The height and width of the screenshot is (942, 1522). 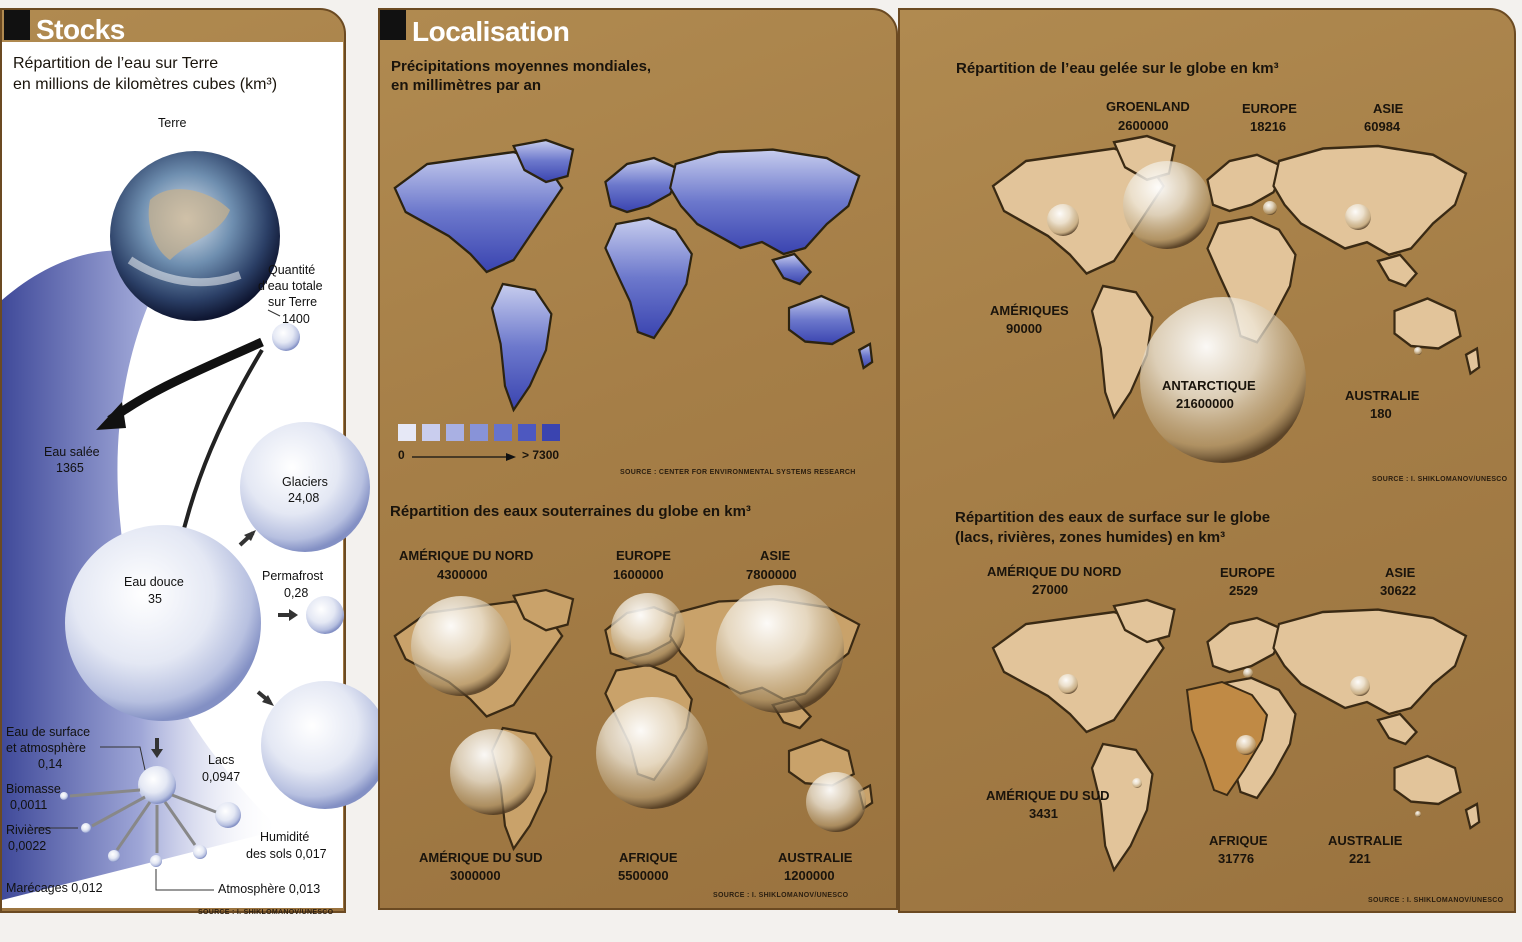 I want to click on surface-bubble-sa, so click(x=1137, y=783).